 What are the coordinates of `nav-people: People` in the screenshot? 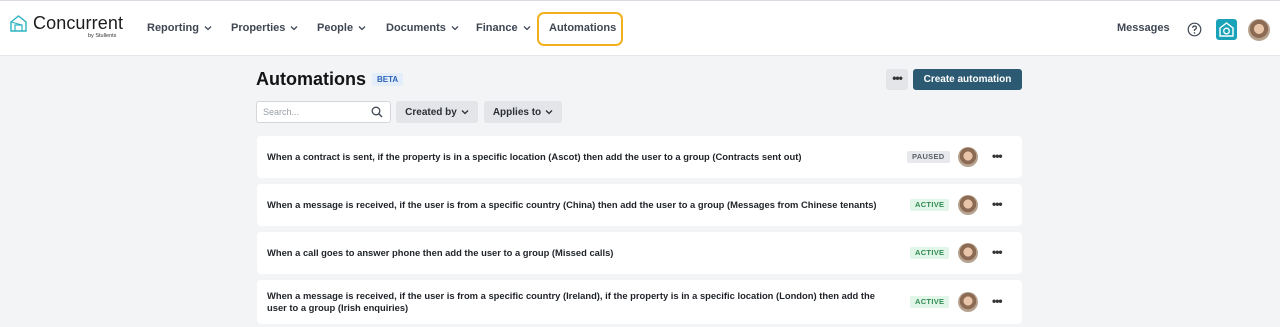 It's located at (341, 28).